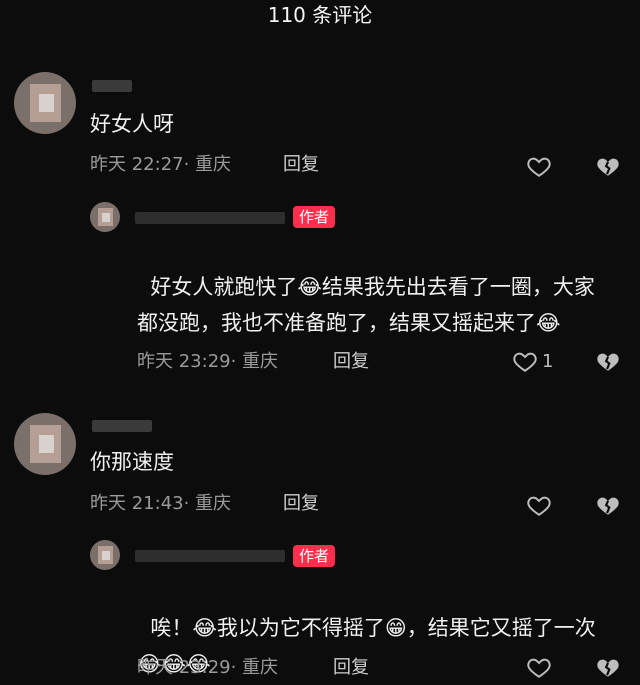 Image resolution: width=640 pixels, height=685 pixels. Describe the element at coordinates (161, 503) in the screenshot. I see `comment-meta: 昨天 21:43· 重庆` at that location.